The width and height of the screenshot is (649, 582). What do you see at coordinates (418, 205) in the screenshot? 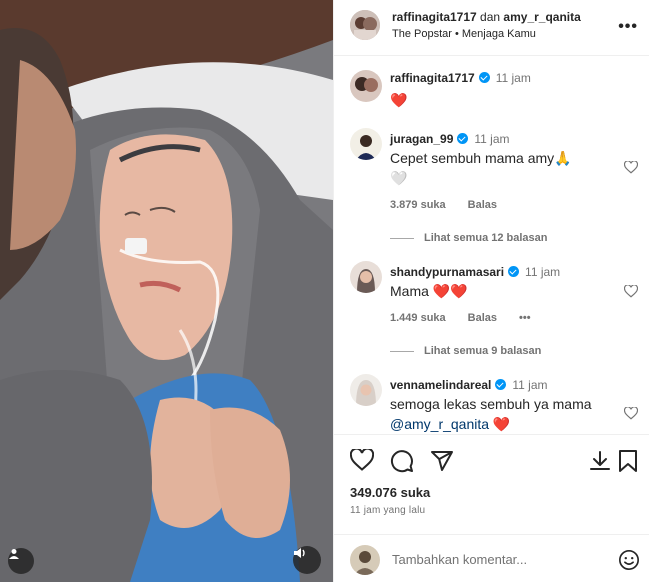
I see `comment-like-count: 3.879 suka` at bounding box center [418, 205].